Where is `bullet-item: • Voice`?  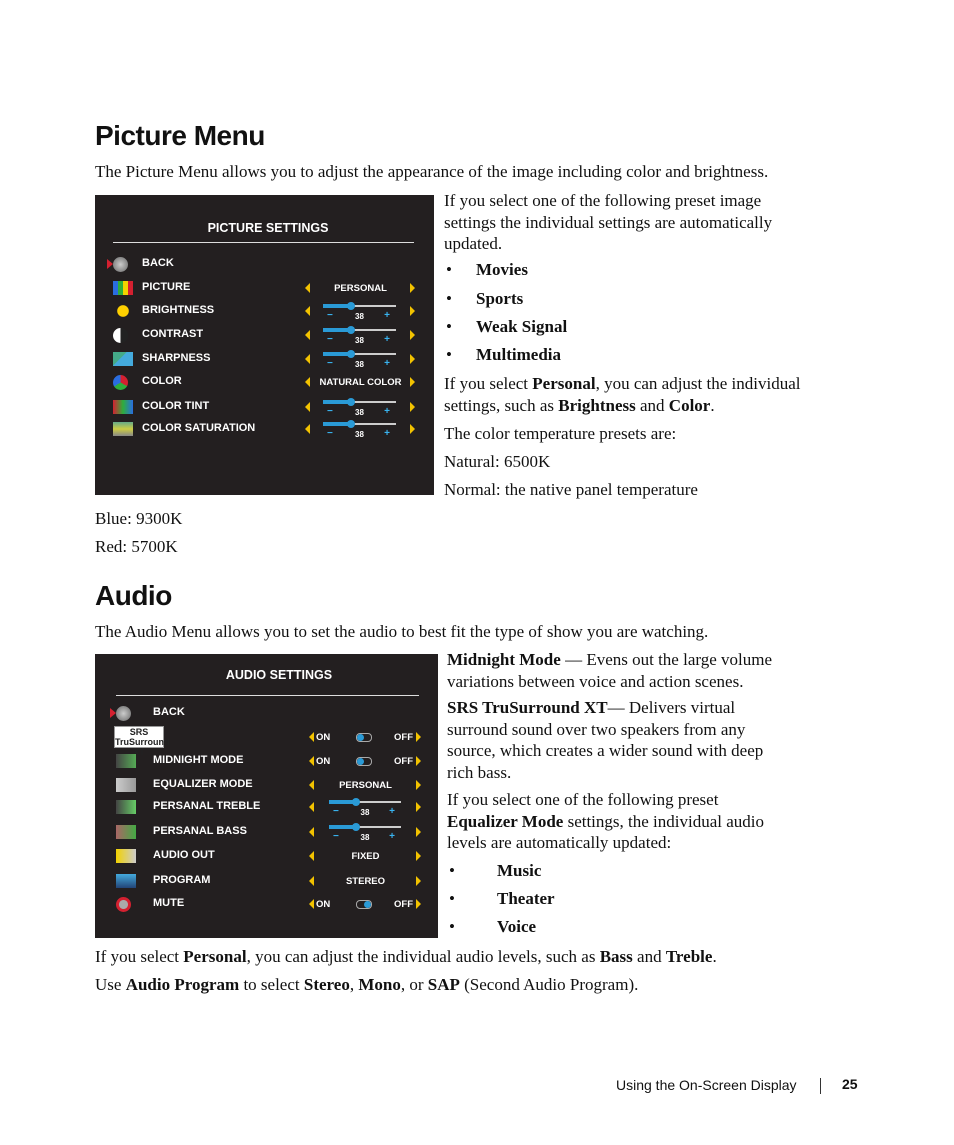 bullet-item: • Voice is located at coordinates (492, 927).